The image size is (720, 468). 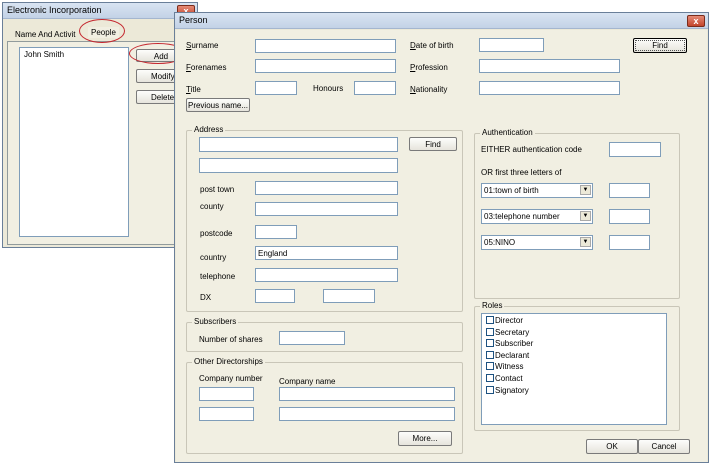 I want to click on county-input, so click(x=326, y=209).